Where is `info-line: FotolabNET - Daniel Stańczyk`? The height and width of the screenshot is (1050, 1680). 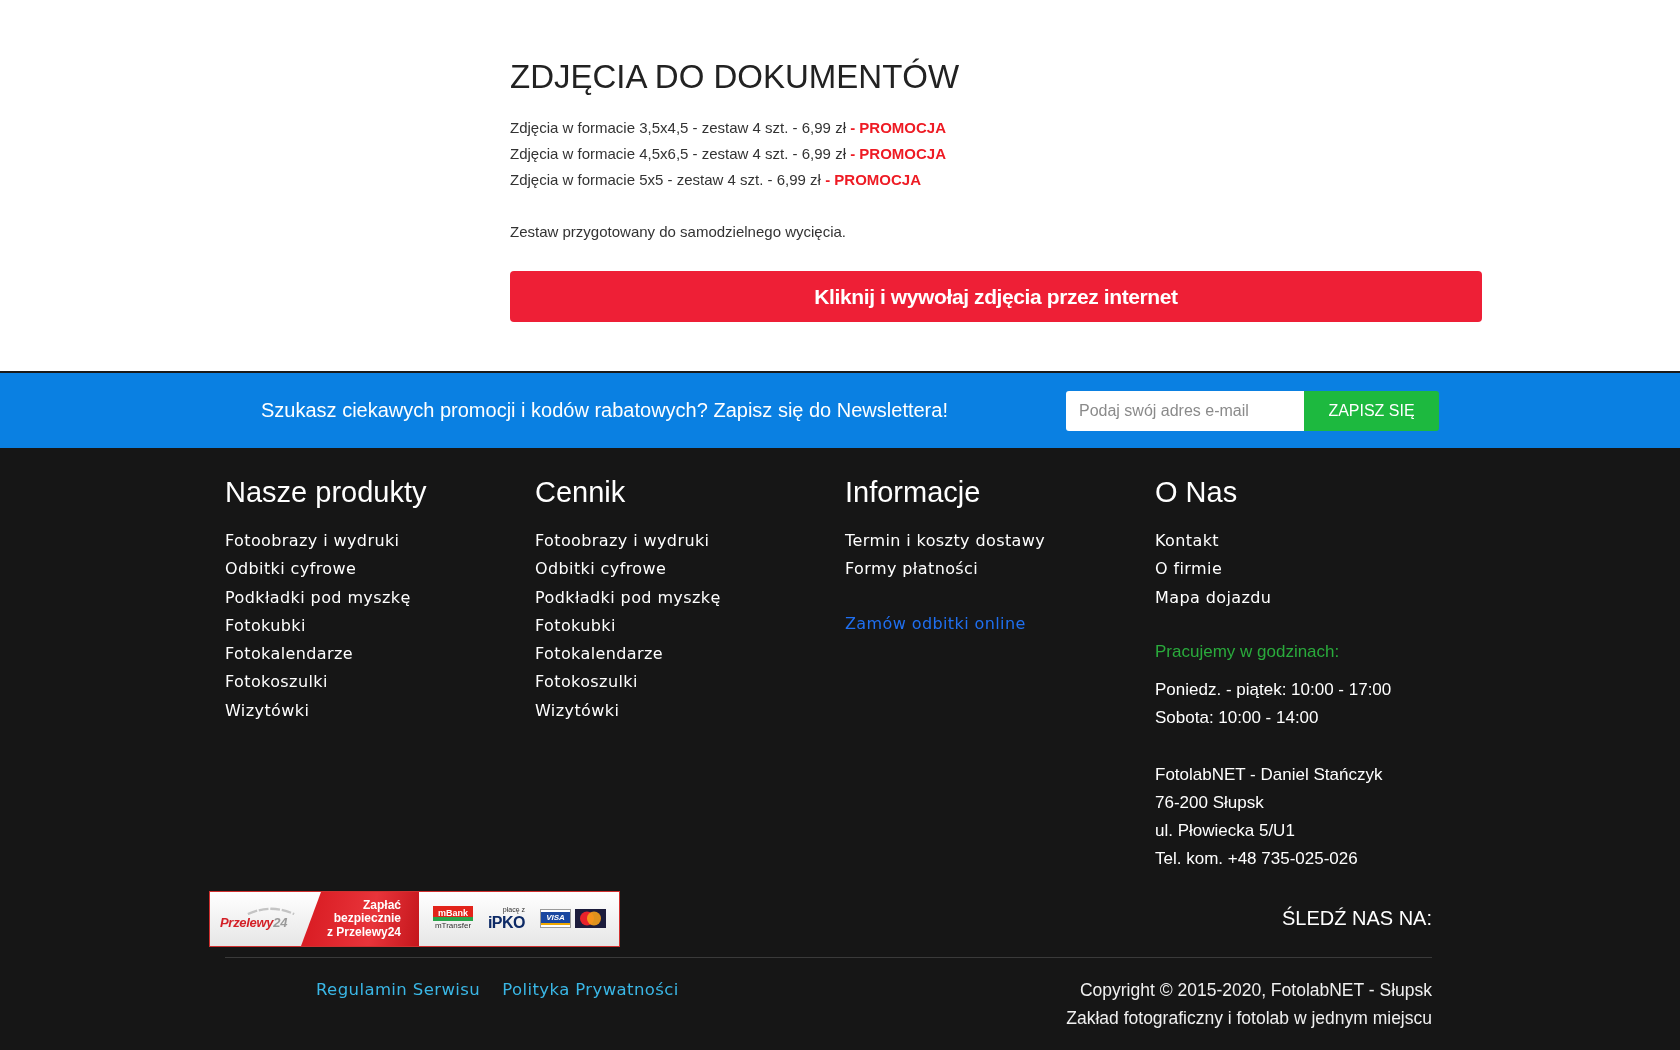 info-line: FotolabNET - Daniel Stańczyk is located at coordinates (1269, 774).